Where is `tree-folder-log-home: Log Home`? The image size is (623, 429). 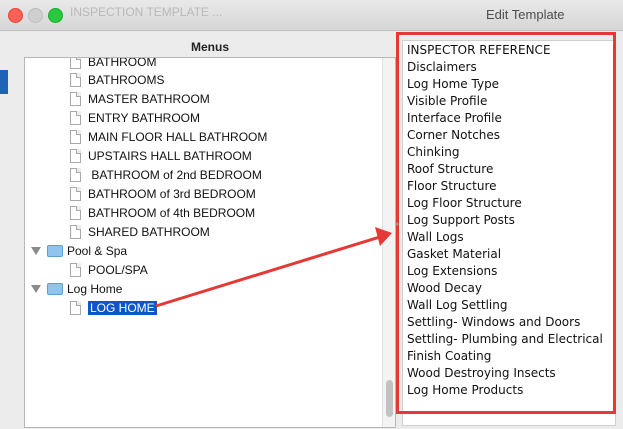 tree-folder-log-home: Log Home is located at coordinates (76, 288).